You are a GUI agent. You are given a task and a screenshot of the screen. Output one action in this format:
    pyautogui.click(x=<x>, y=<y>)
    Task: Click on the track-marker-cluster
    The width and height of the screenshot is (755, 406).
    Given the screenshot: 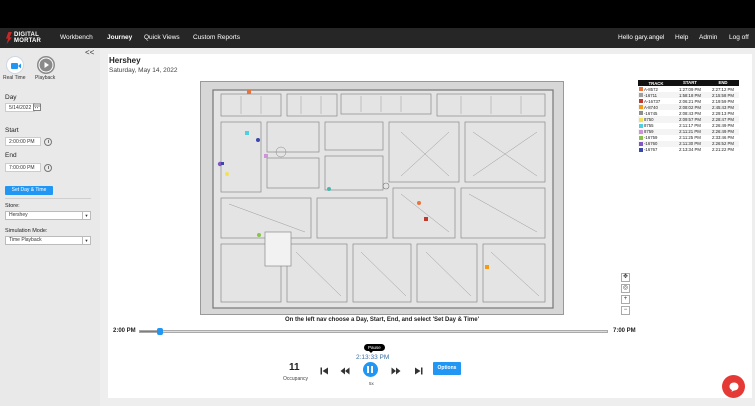 What is the action you would take?
    pyautogui.click(x=222, y=163)
    